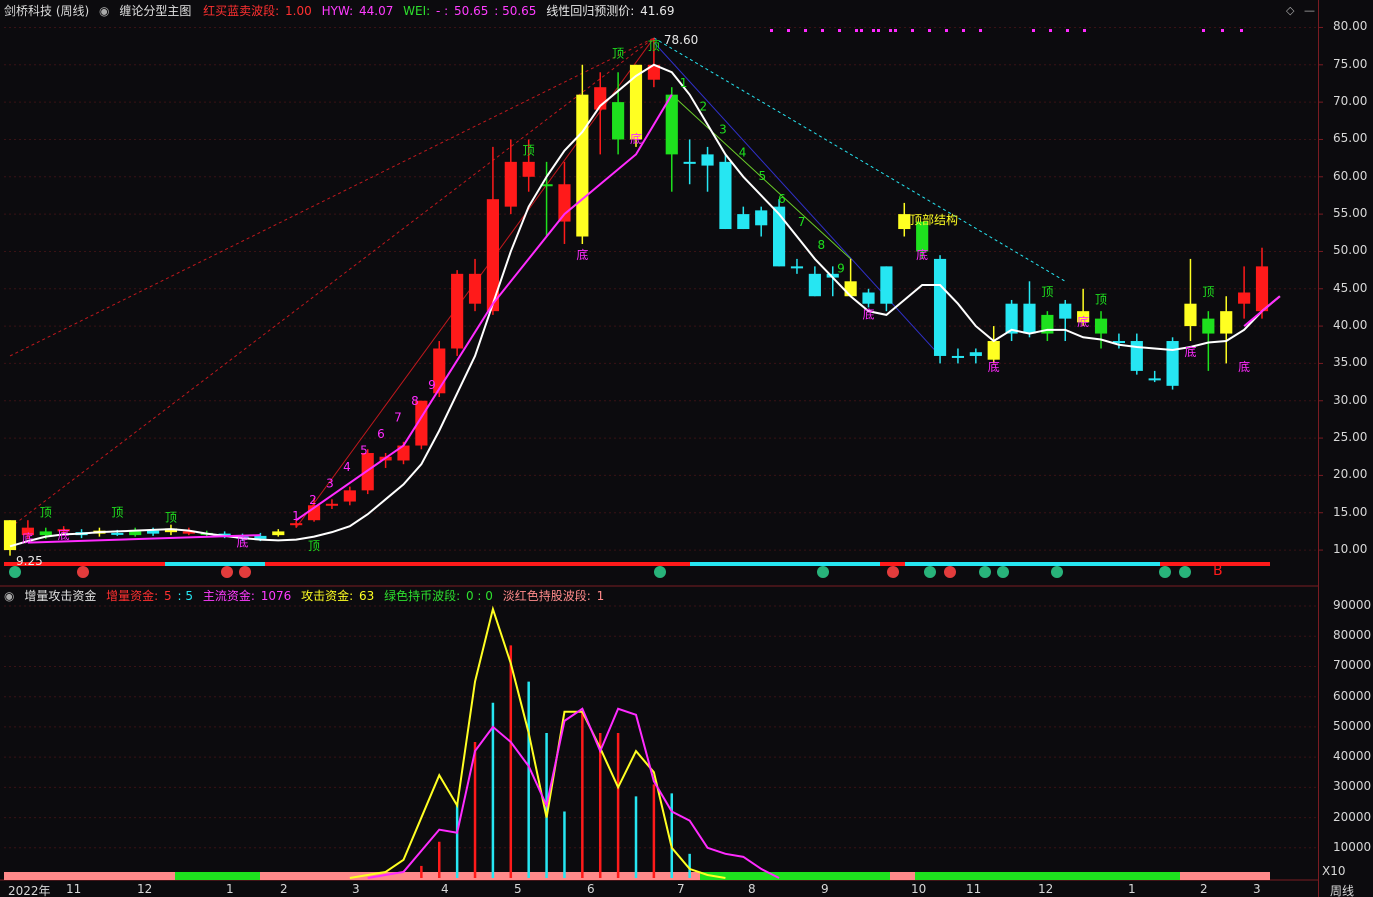 This screenshot has height=897, width=1373. Describe the element at coordinates (471, 11) in the screenshot. I see `wei-value-2: 50.65` at that location.